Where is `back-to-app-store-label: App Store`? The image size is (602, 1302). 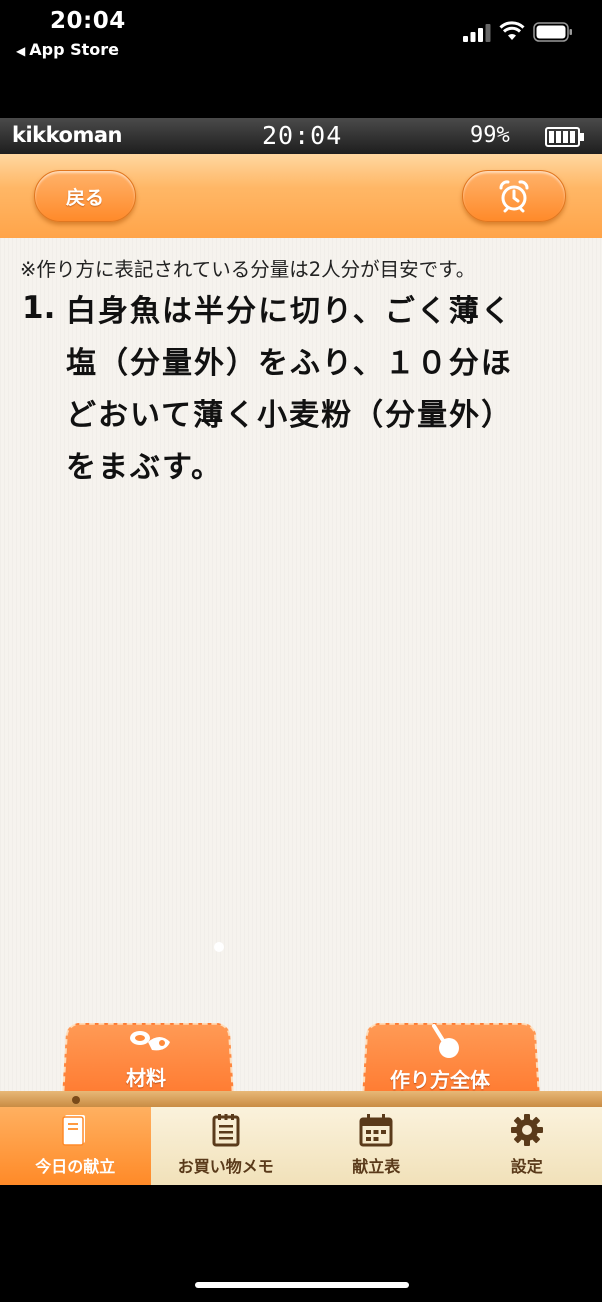 back-to-app-store-label: App Store is located at coordinates (74, 49).